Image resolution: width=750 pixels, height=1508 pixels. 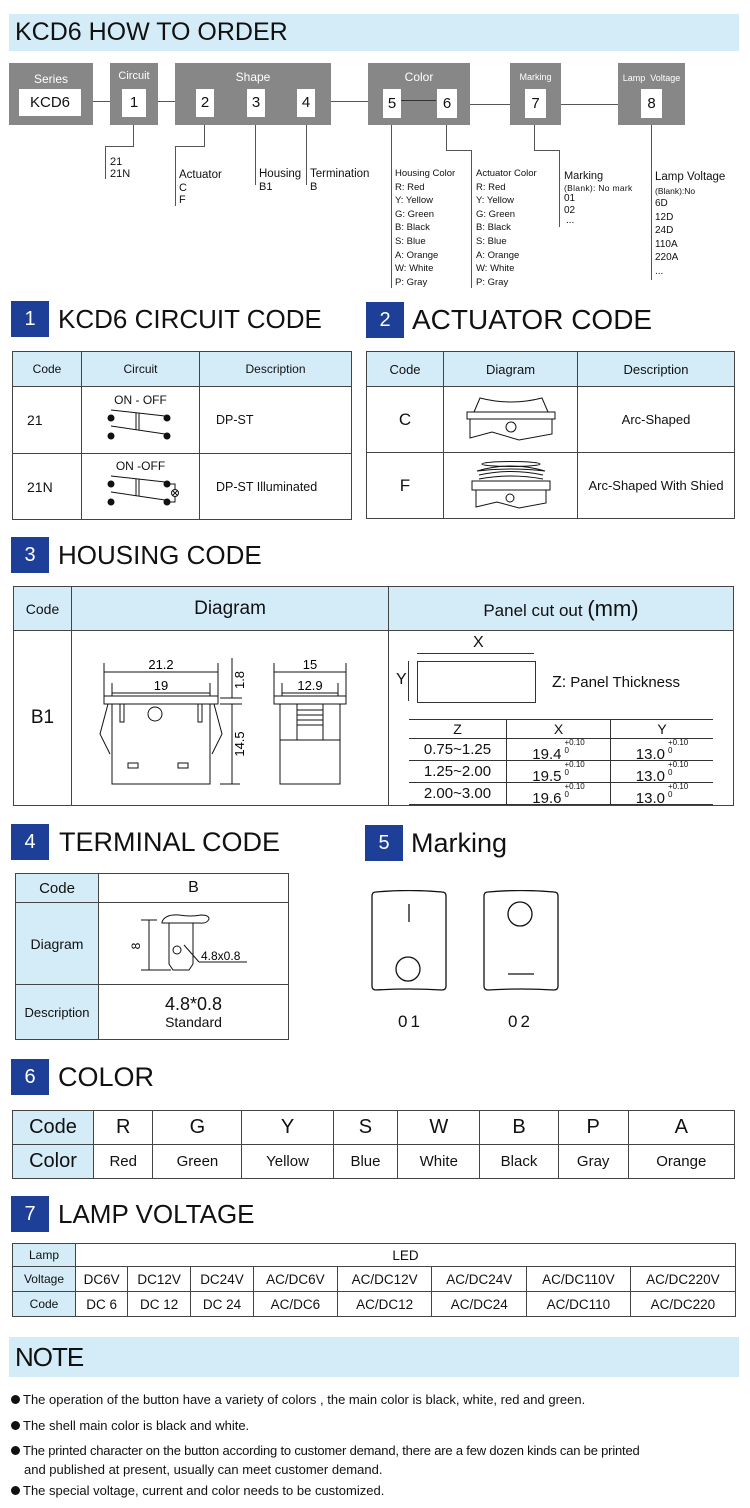 What do you see at coordinates (253, 77) in the screenshot?
I see `shape-label: Shape` at bounding box center [253, 77].